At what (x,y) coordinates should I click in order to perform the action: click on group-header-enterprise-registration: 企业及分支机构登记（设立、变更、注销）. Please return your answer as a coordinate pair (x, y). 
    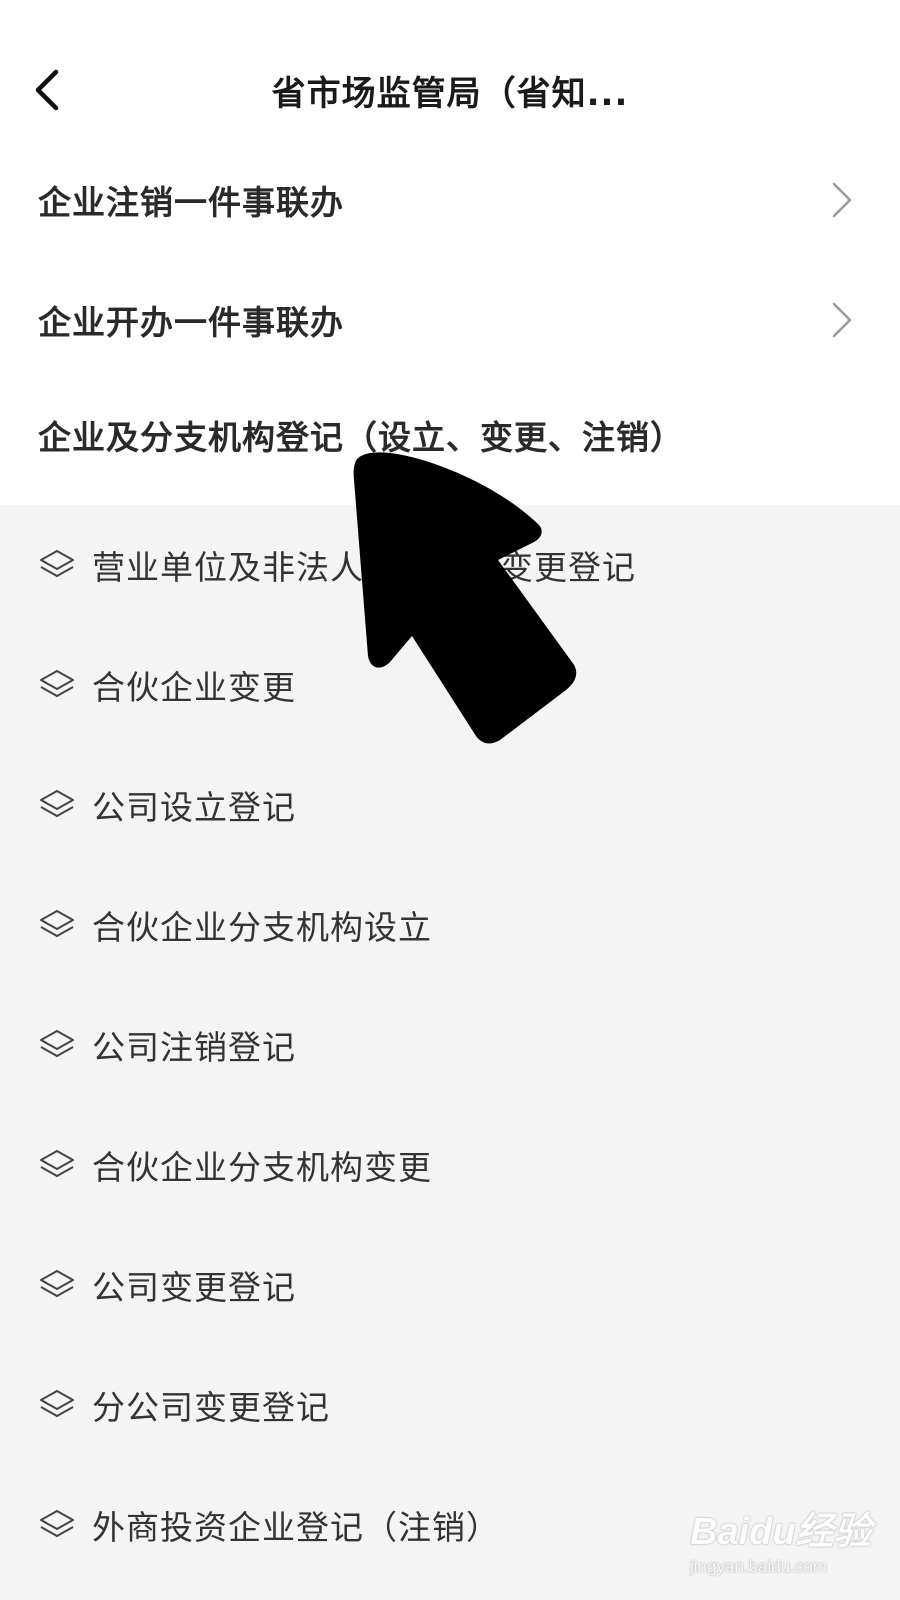
    Looking at the image, I should click on (450, 435).